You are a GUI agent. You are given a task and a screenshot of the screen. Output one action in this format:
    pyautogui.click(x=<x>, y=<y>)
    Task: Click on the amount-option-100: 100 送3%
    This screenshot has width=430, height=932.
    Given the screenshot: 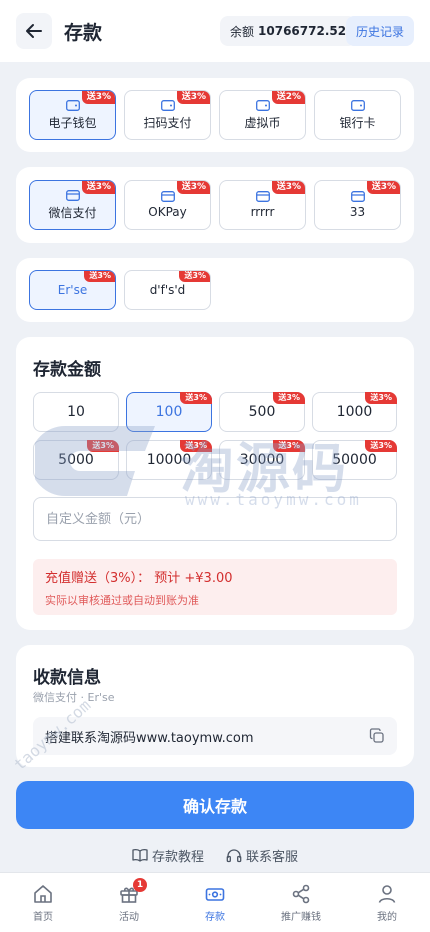 What is the action you would take?
    pyautogui.click(x=169, y=412)
    